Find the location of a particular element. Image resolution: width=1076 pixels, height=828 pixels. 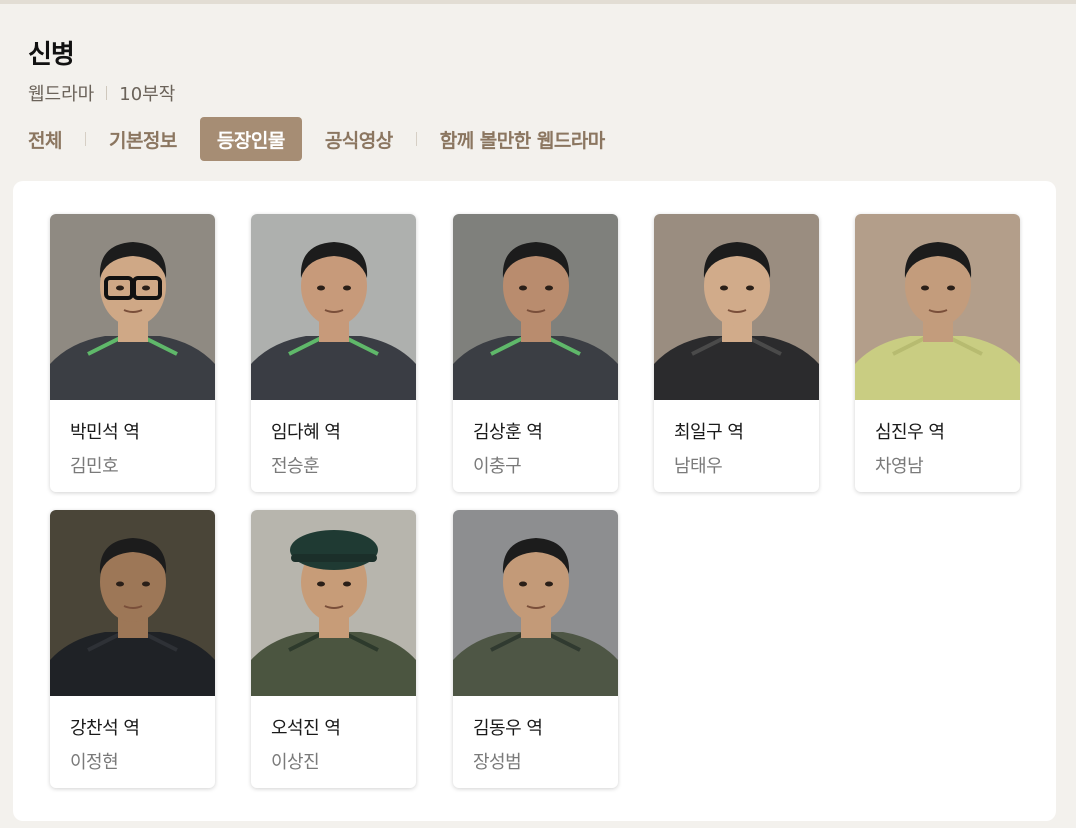

tab-recommended: 함께 볼만한 웹드라마 is located at coordinates (523, 139).